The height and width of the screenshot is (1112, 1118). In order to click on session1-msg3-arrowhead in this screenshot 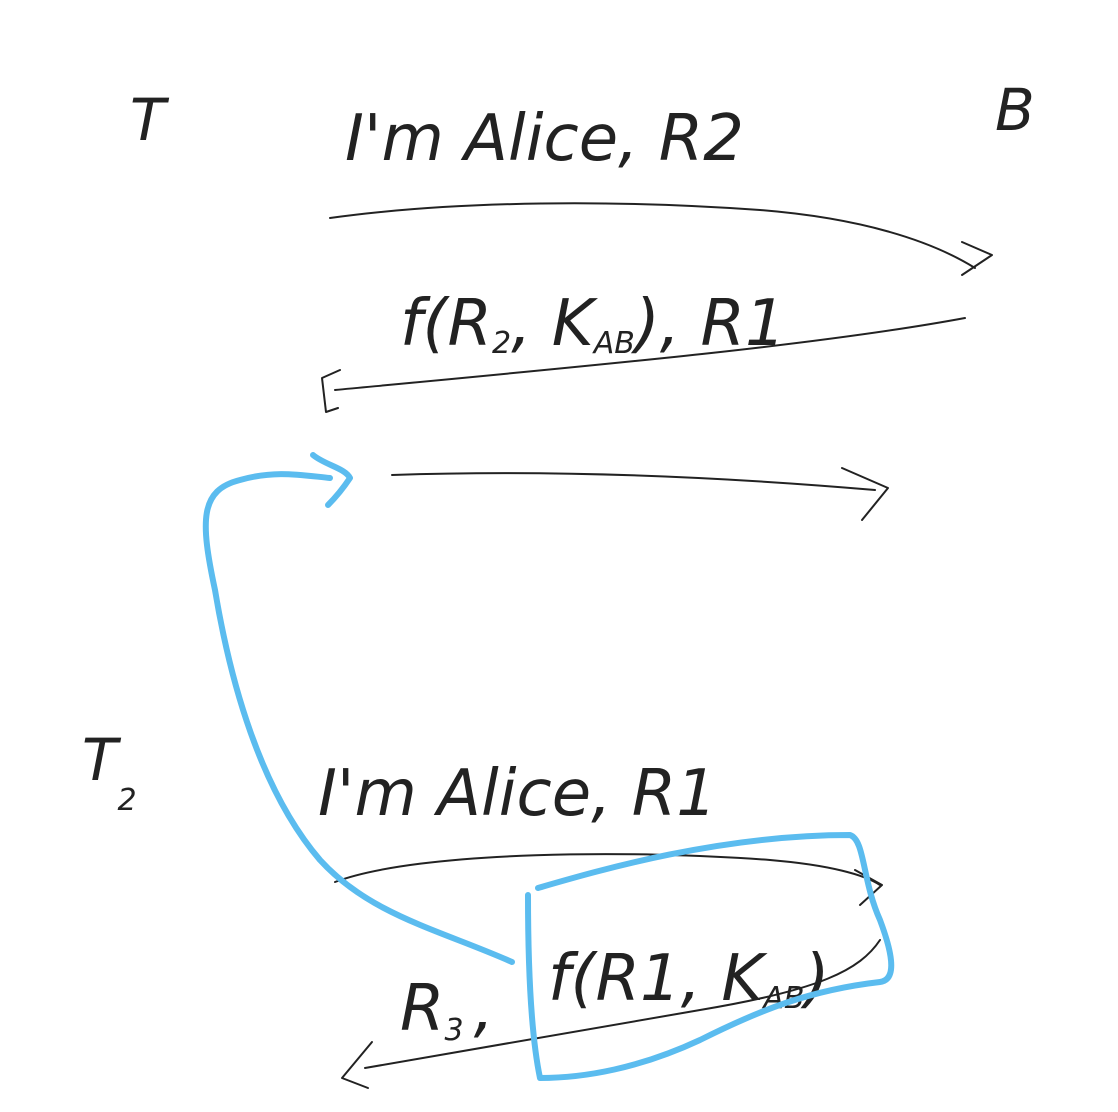, I will do `click(865, 494)`.